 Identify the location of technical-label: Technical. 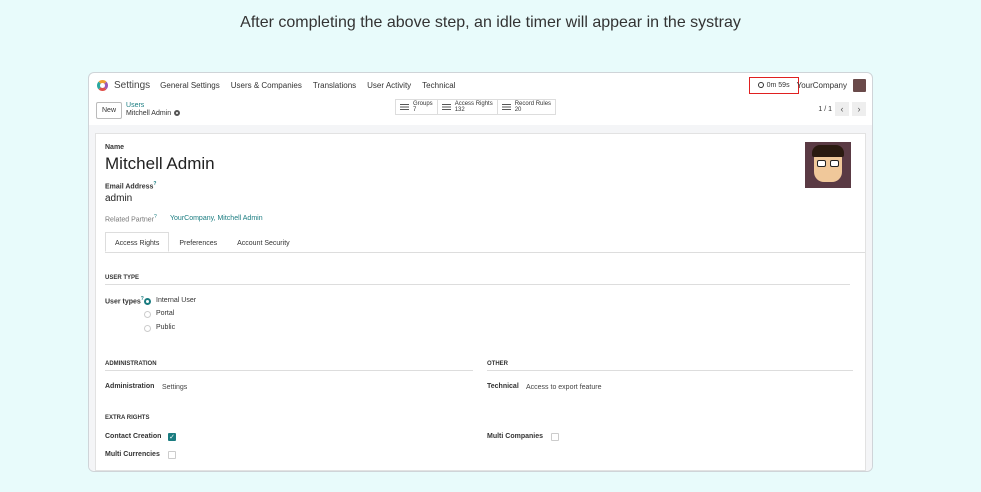
(503, 386).